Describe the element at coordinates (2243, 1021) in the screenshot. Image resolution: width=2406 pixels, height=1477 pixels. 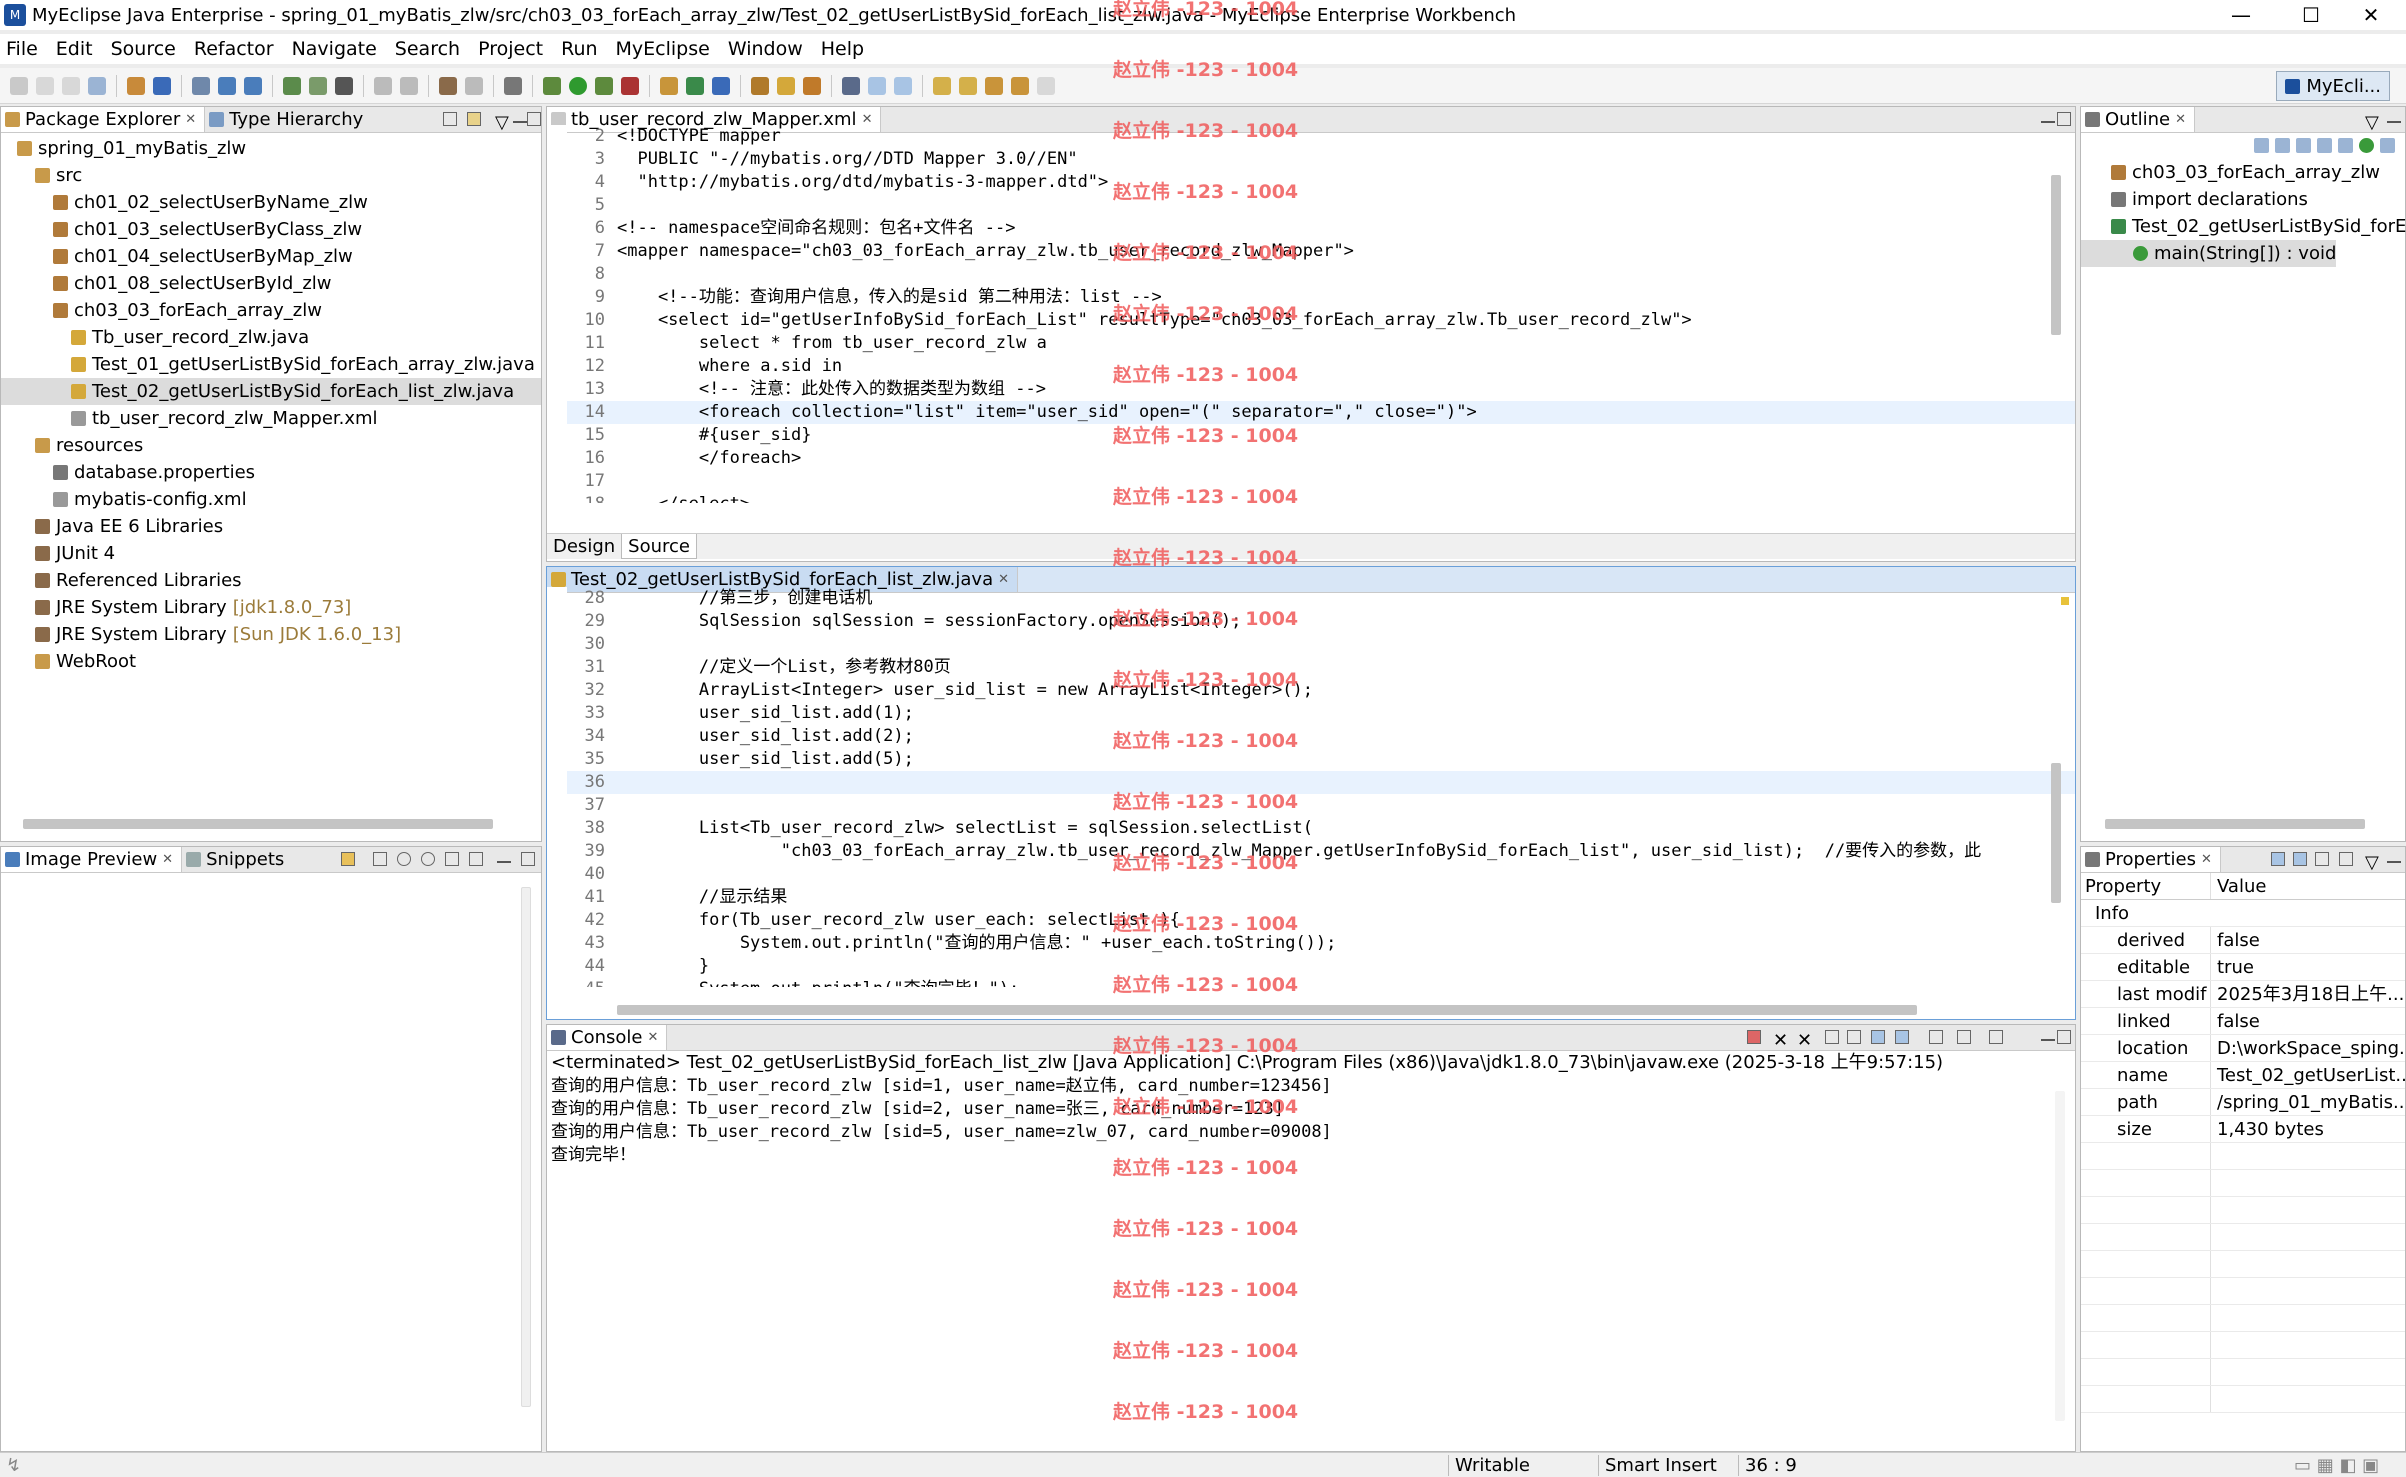
I see `property-row: linked false` at that location.